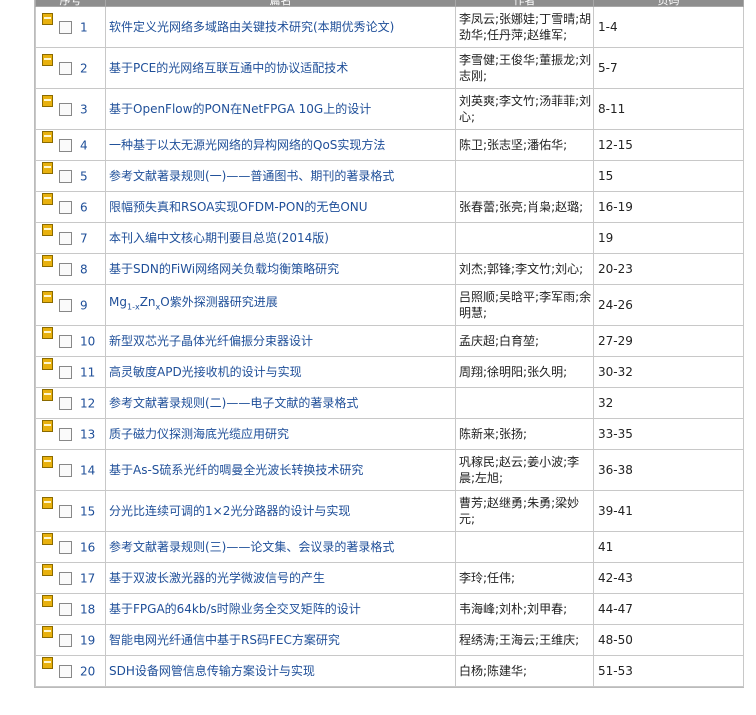 Image resolution: width=756 pixels, height=715 pixels. Describe the element at coordinates (668, 68) in the screenshot. I see `pages-cell: 5-7` at that location.